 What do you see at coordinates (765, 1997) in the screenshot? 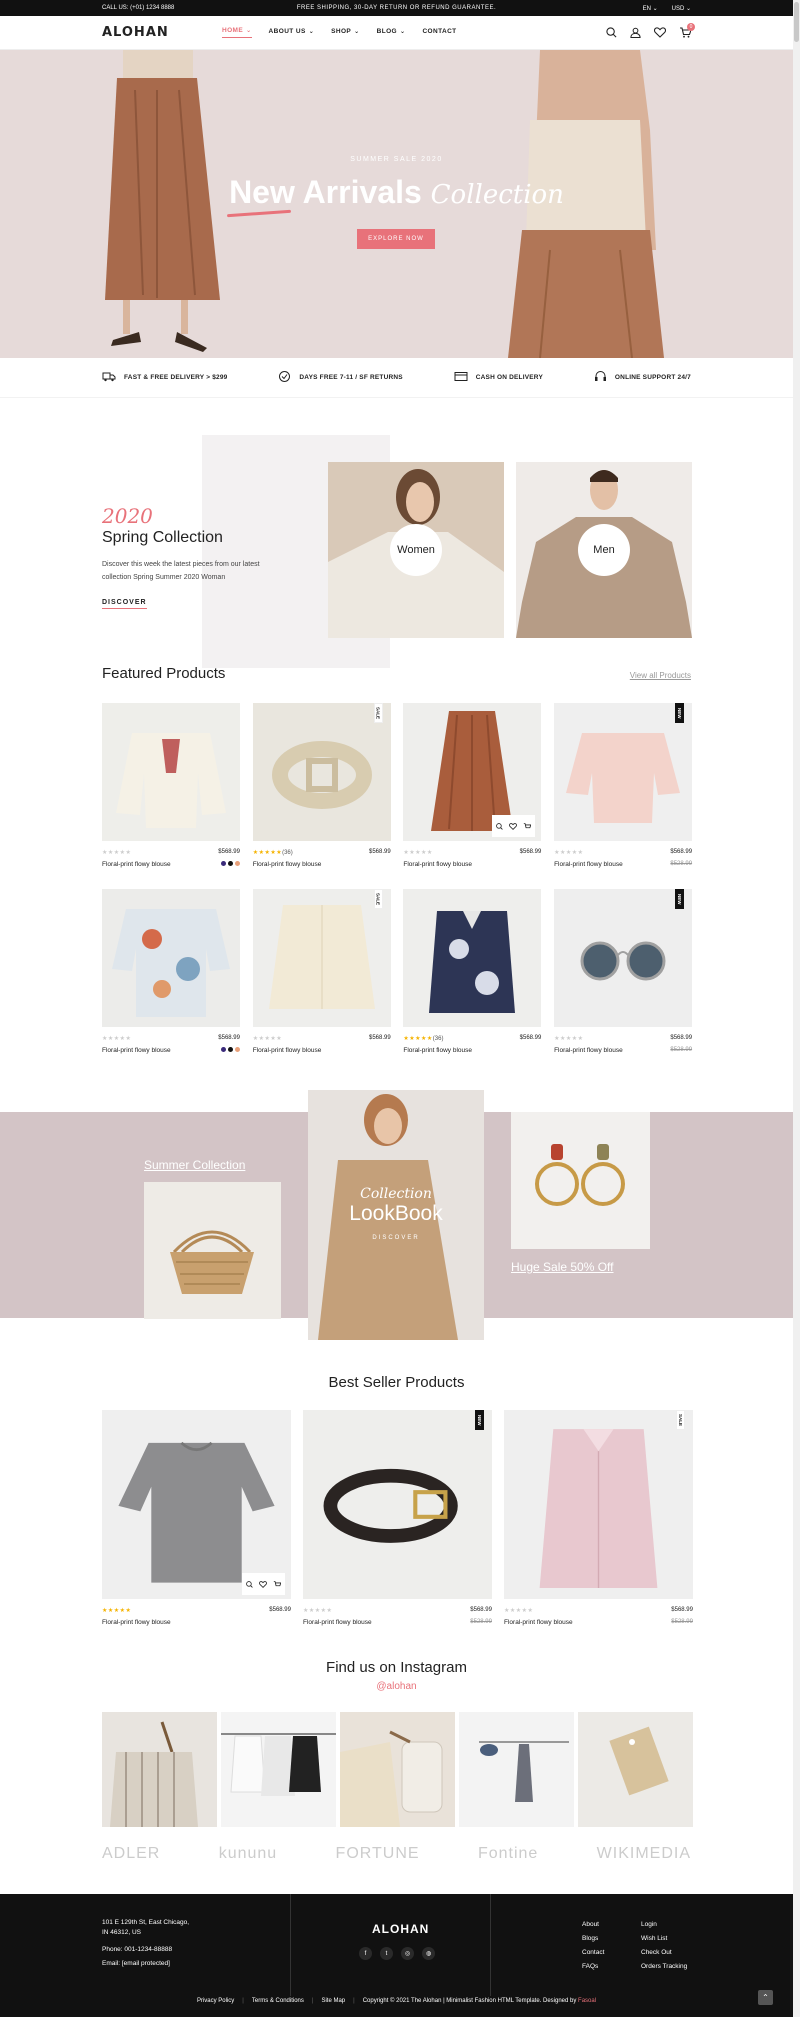
I see `back-to-top-button: ⌃` at bounding box center [765, 1997].